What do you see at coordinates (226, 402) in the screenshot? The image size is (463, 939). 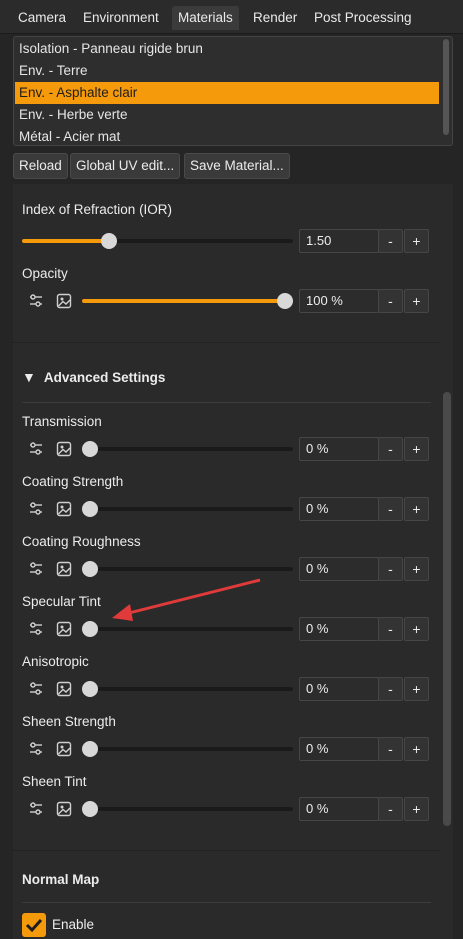 I see `advanced-divider` at bounding box center [226, 402].